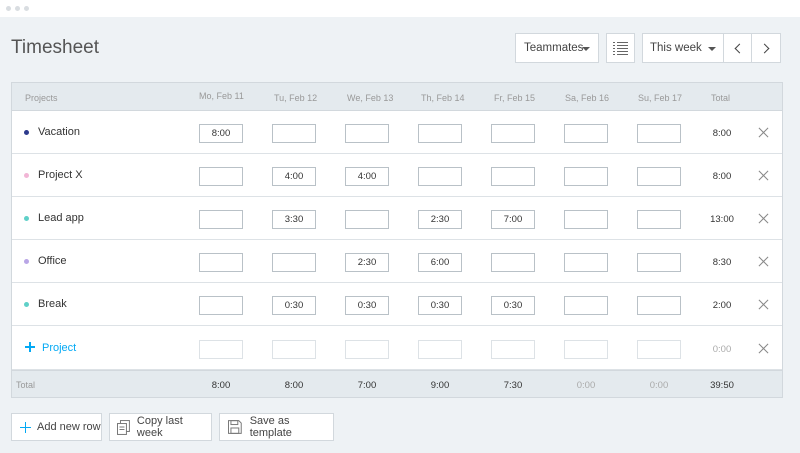  I want to click on row-total: 8:30, so click(722, 262).